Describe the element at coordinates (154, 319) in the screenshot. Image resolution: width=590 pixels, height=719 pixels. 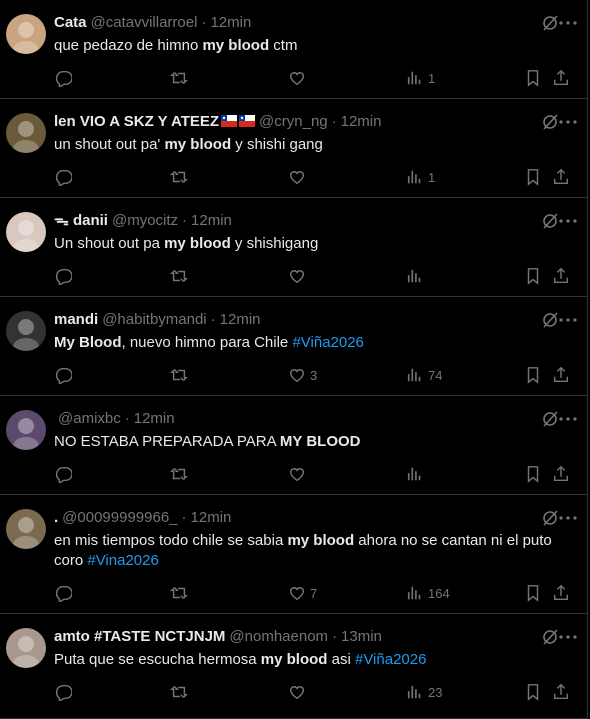
I see `user-handle: @habitbymandi` at that location.